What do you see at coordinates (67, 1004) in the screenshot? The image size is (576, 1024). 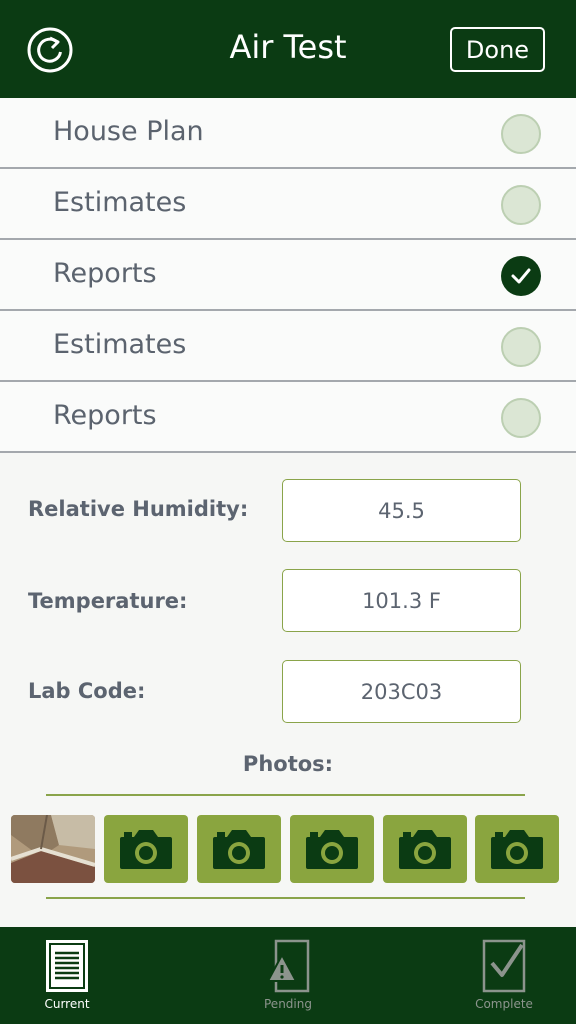 I see `tab-label: Current` at bounding box center [67, 1004].